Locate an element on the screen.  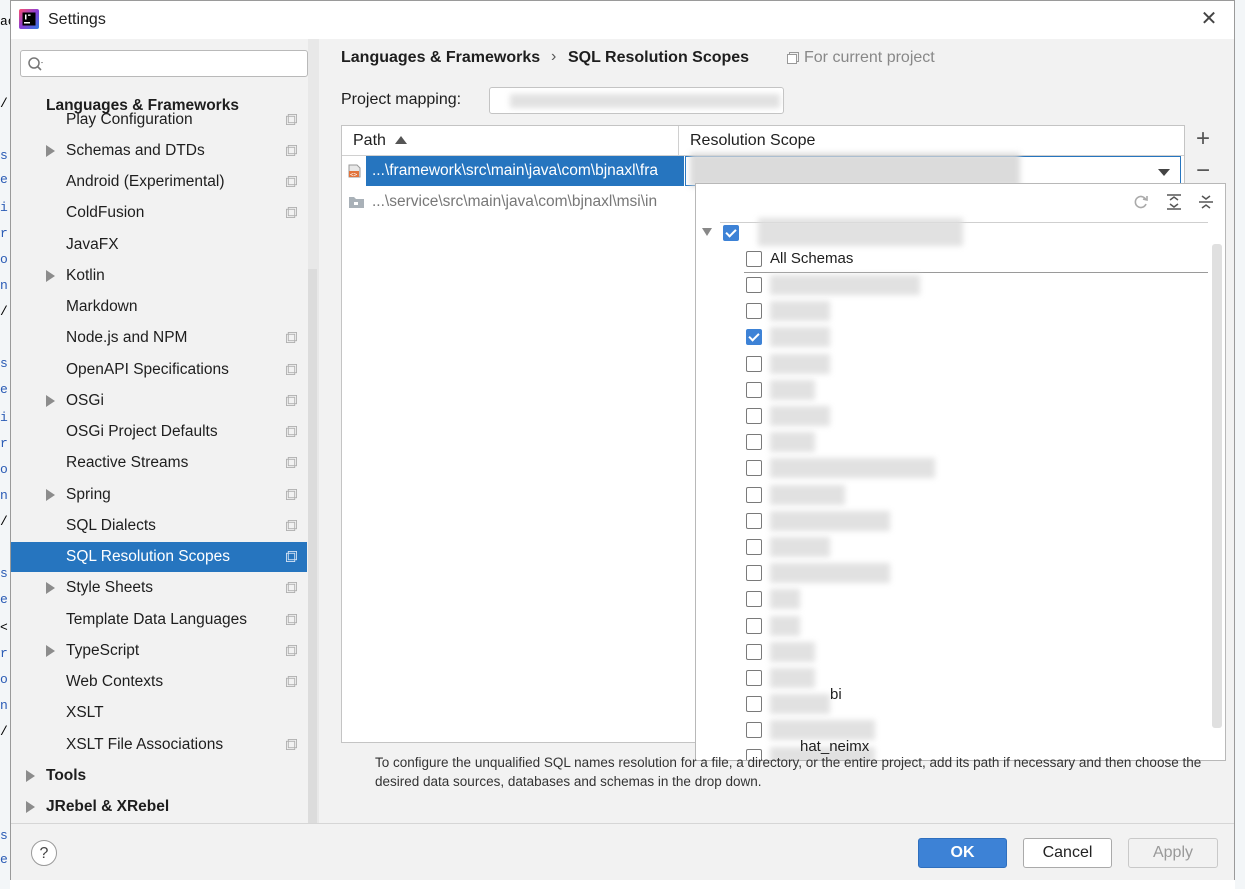
sidebar-item: Template Data Languages is located at coordinates (159, 620).